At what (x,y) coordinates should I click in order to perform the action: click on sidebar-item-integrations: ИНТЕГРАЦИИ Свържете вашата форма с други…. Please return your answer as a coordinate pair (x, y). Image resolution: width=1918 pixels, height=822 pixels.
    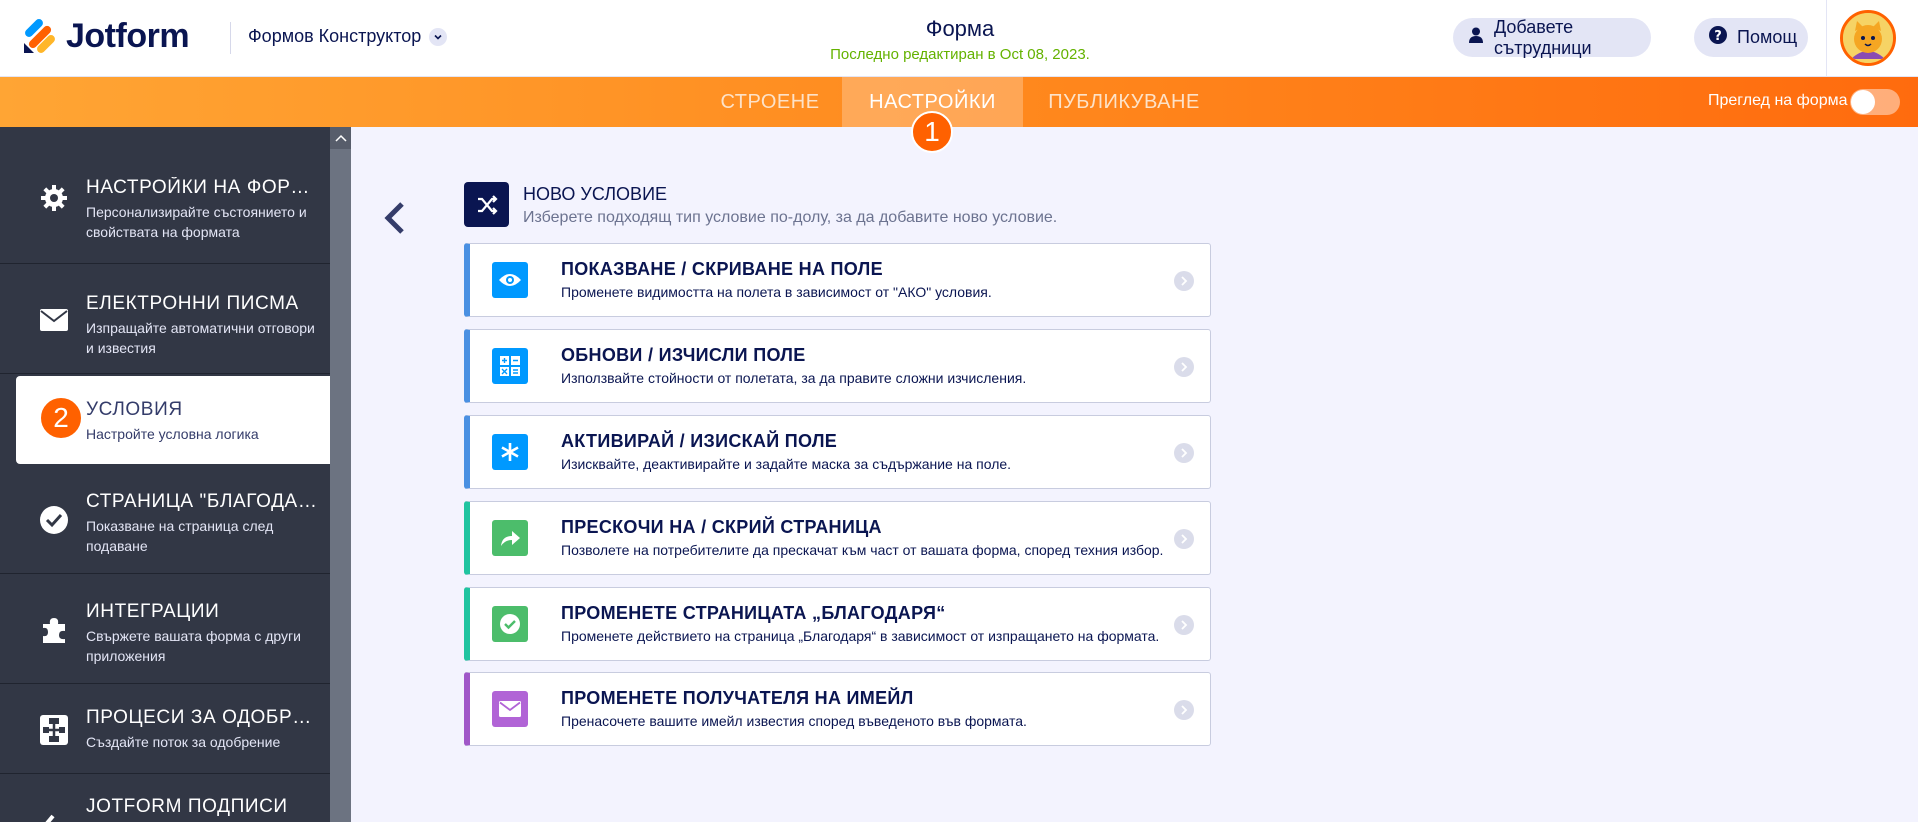
    Looking at the image, I should click on (165, 629).